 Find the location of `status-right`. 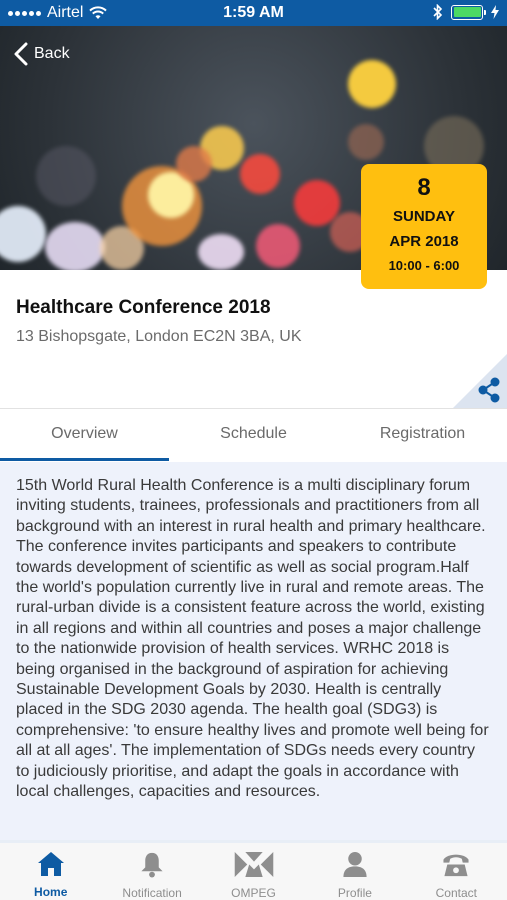

status-right is located at coordinates (466, 12).